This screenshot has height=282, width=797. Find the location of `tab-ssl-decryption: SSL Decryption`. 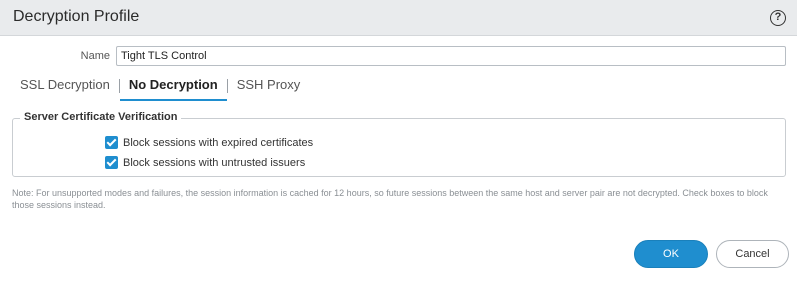

tab-ssl-decryption: SSL Decryption is located at coordinates (65, 87).